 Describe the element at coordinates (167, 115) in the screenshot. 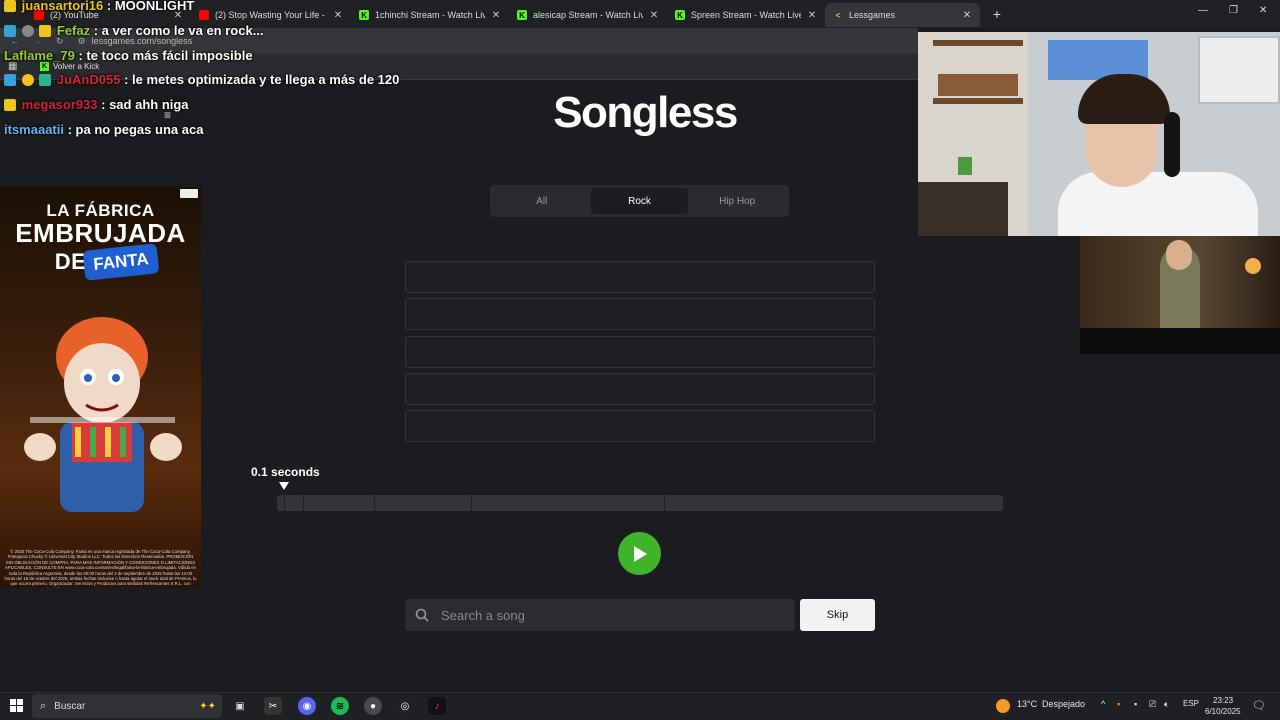

I see `menu-icon: ≡` at that location.